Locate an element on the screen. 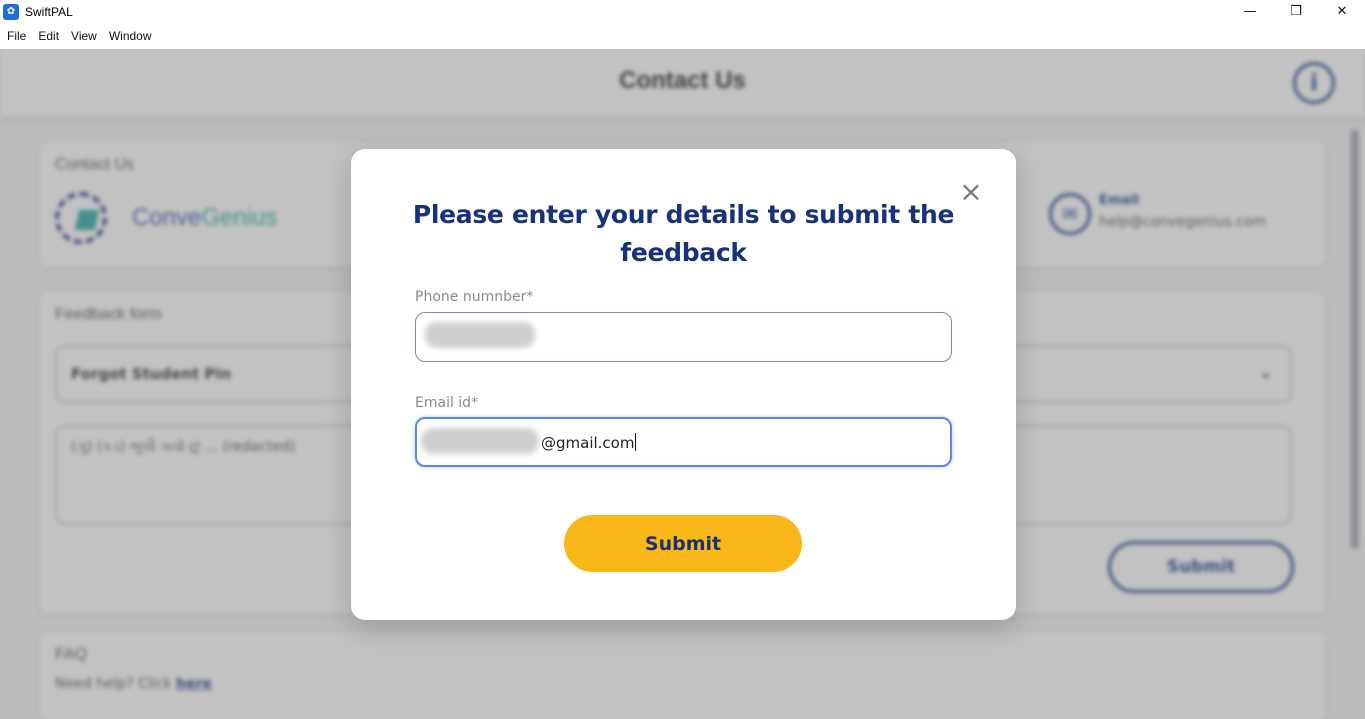 The height and width of the screenshot is (719, 1365). app-icon: ✿ is located at coordinates (11, 11).